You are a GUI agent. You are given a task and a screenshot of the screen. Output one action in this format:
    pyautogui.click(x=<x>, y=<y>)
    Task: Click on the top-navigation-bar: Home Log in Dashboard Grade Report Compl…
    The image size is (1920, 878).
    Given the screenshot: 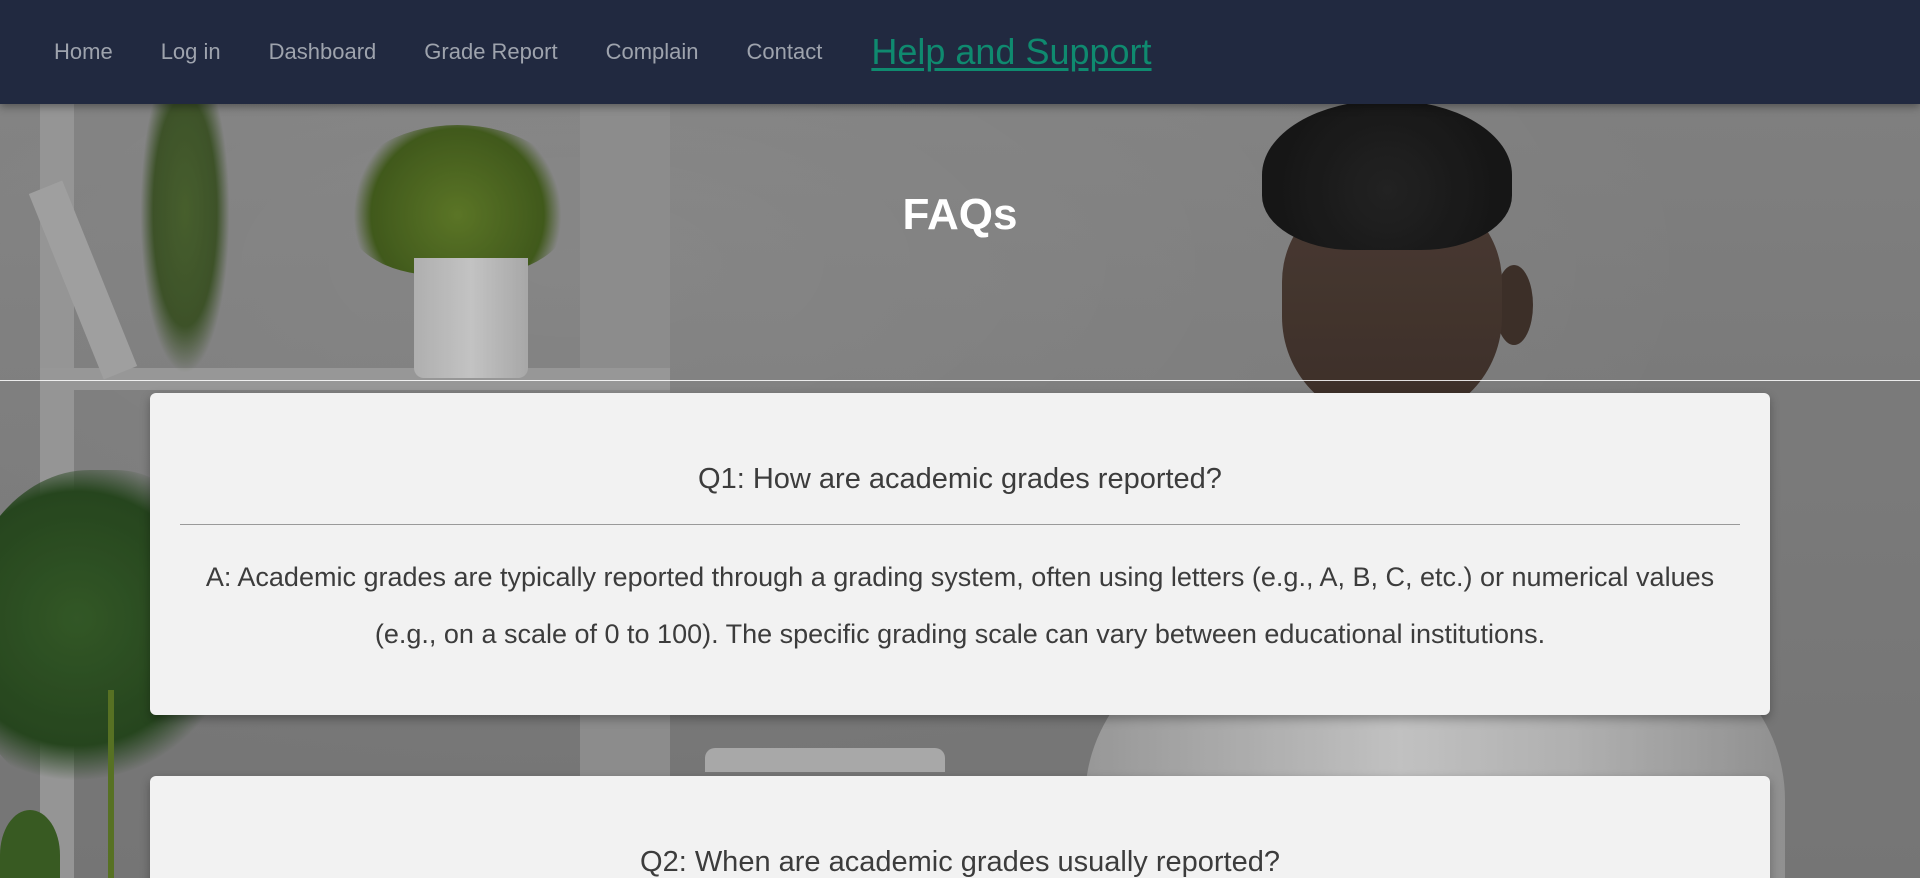 What is the action you would take?
    pyautogui.click(x=960, y=52)
    